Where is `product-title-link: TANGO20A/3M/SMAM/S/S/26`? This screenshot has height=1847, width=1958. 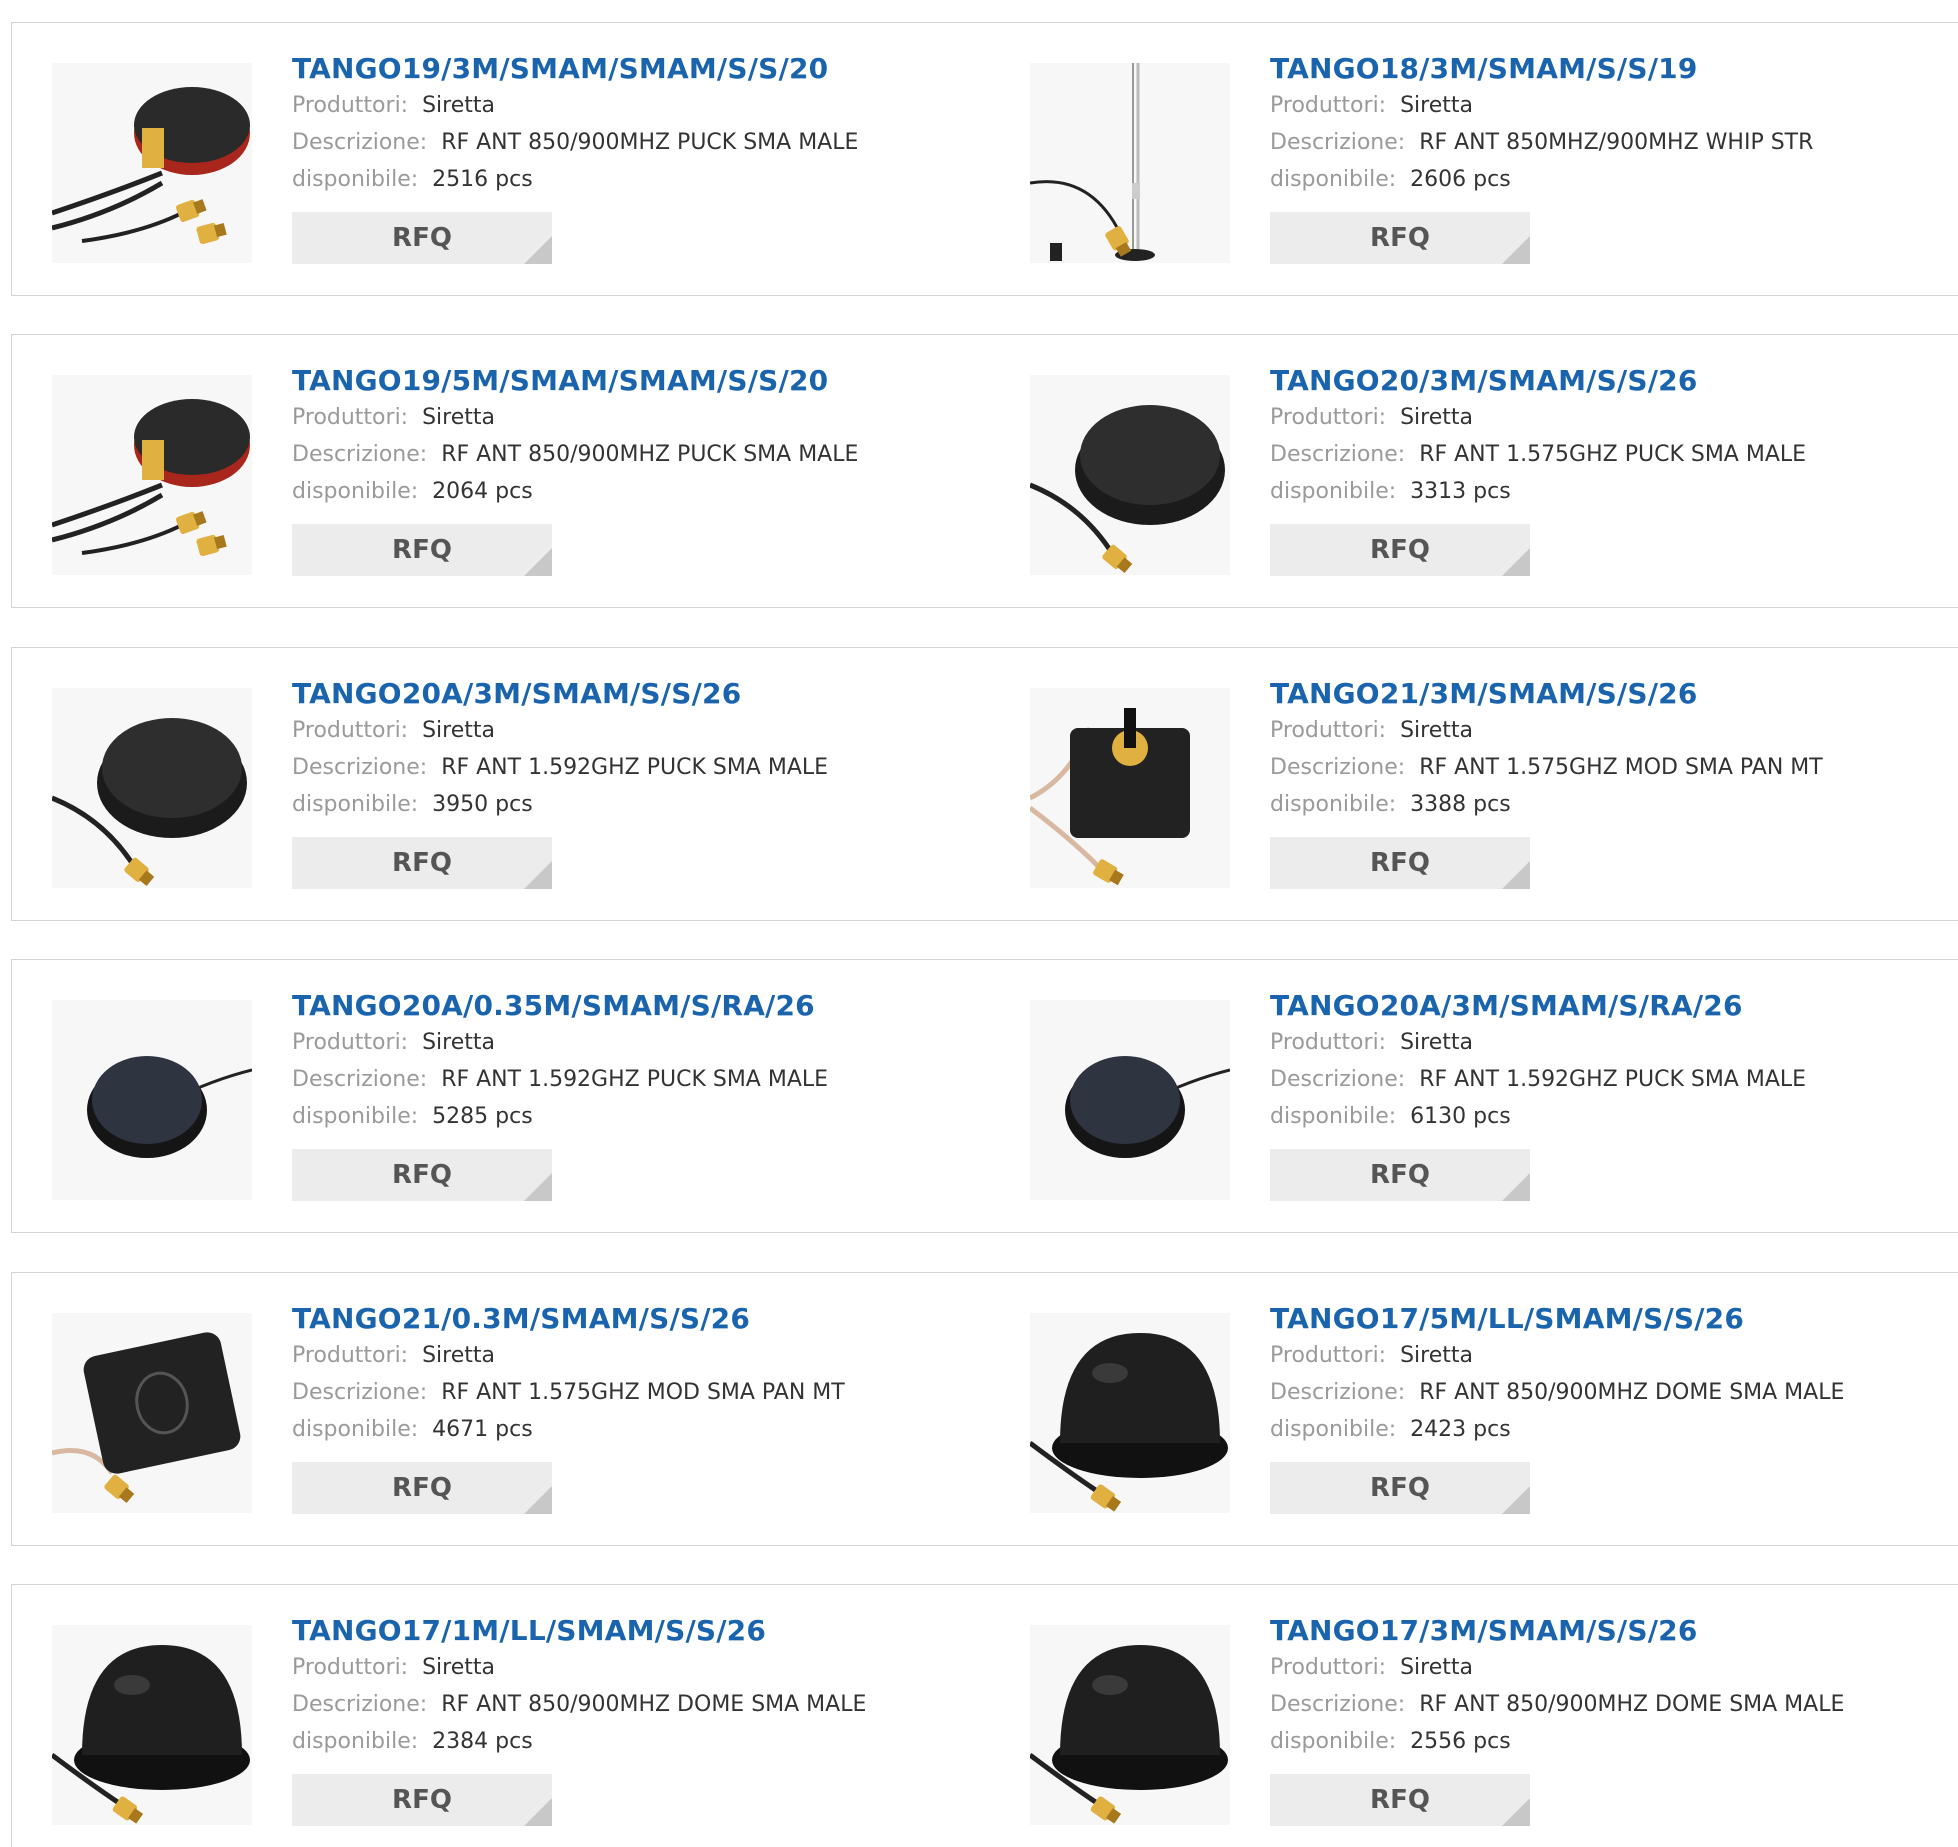
product-title-link: TANGO20A/3M/SMAM/S/S/26 is located at coordinates (636, 694).